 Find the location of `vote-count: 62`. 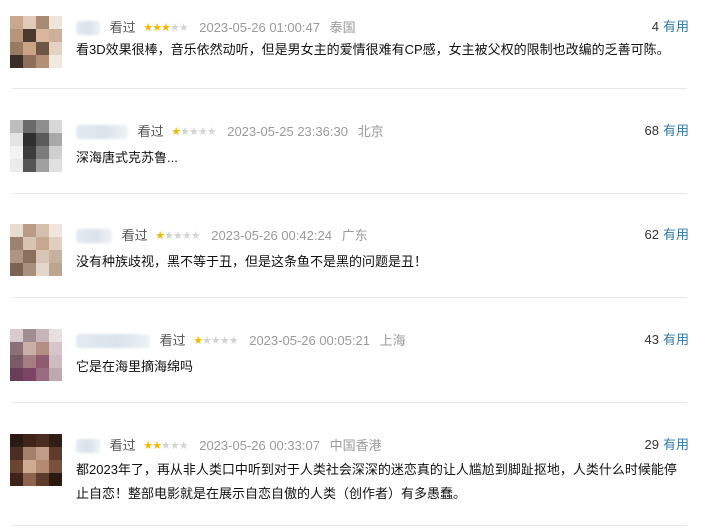

vote-count: 62 is located at coordinates (651, 234).